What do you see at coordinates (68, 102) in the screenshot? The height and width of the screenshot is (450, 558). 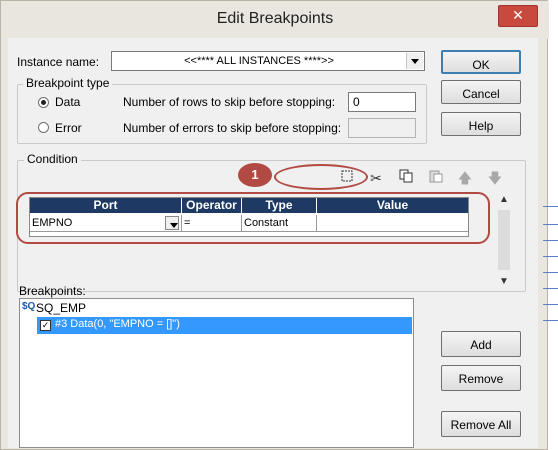 I see `data-radio-label: Data` at bounding box center [68, 102].